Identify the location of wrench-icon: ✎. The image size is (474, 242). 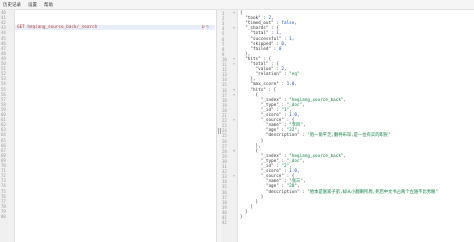
(207, 27).